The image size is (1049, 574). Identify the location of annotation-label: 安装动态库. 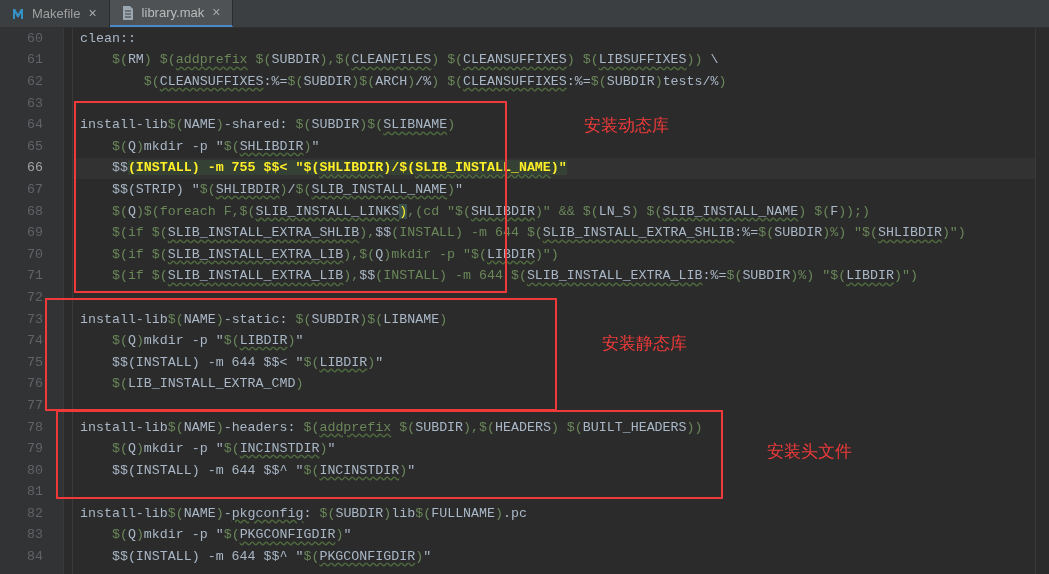
(626, 126).